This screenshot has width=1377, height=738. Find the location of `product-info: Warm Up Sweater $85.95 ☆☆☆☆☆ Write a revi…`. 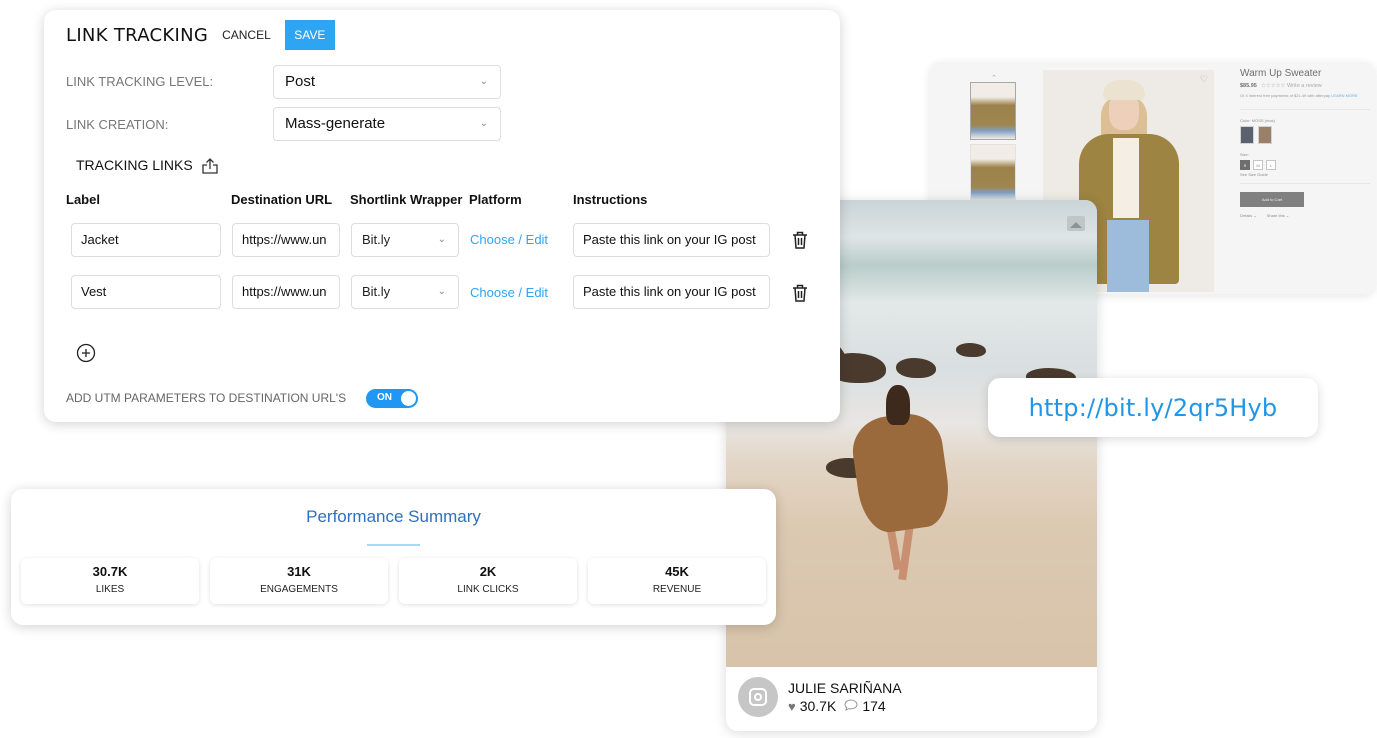

product-info: Warm Up Sweater $85.95 ☆☆☆☆☆ Write a revi… is located at coordinates (1305, 143).